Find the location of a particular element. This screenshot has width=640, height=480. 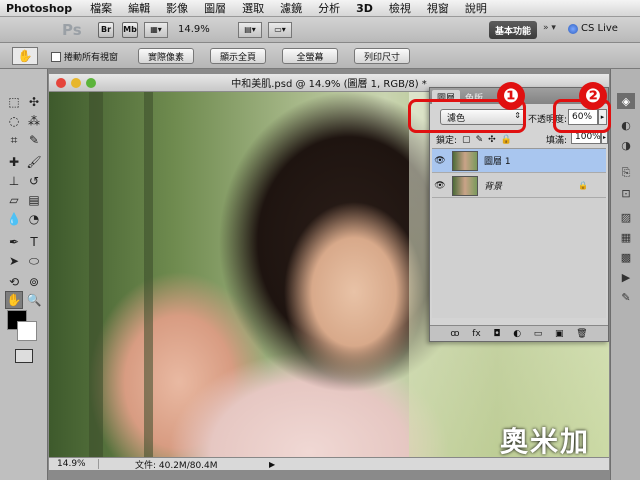

menu-layer: 圖層 is located at coordinates (215, 8).